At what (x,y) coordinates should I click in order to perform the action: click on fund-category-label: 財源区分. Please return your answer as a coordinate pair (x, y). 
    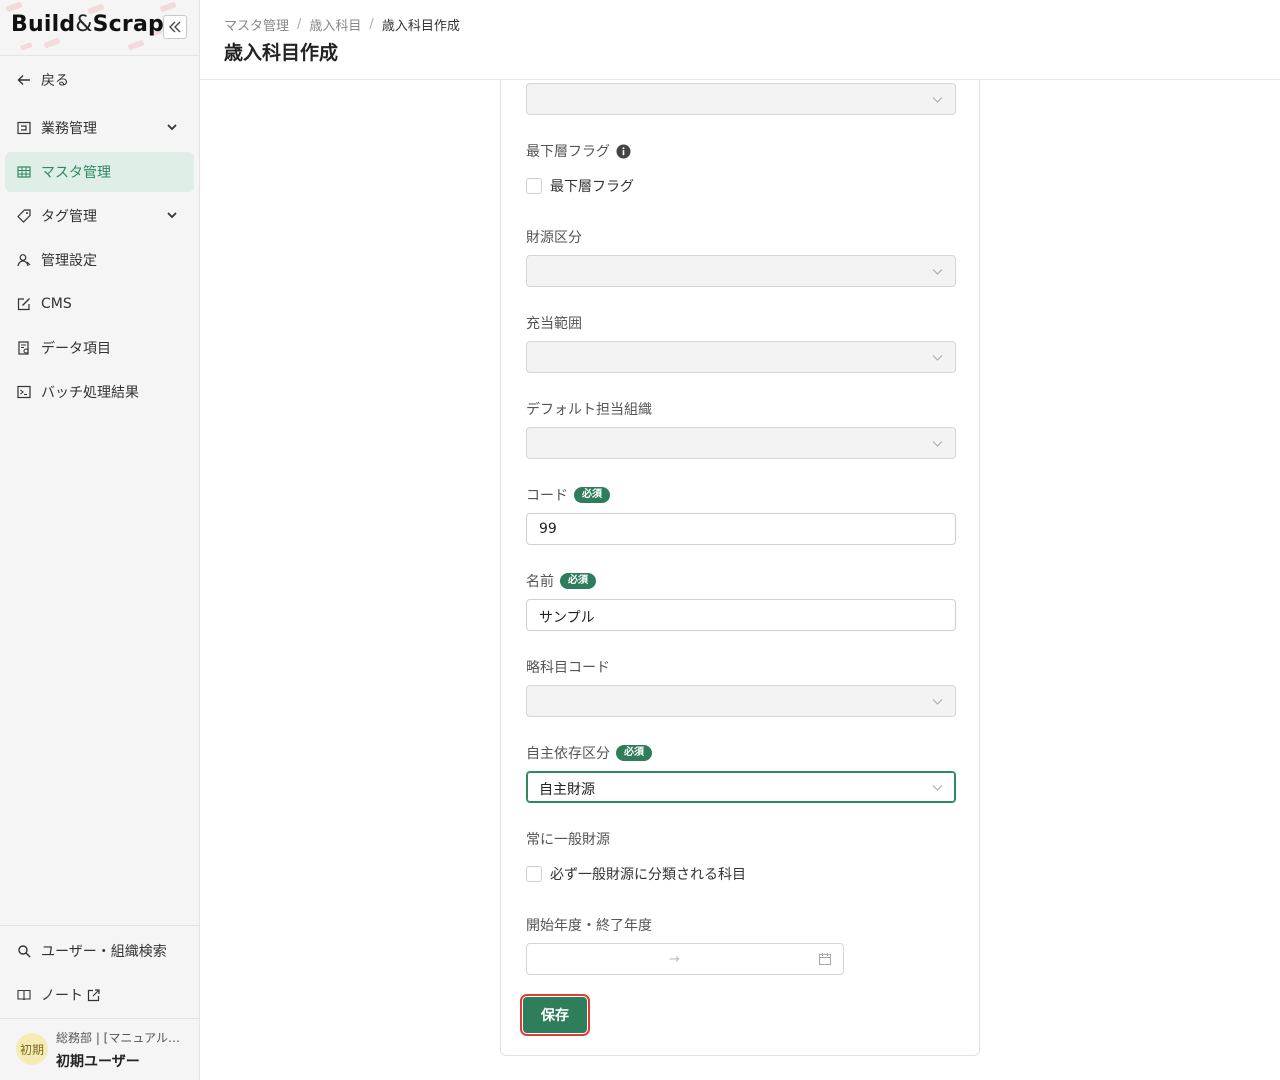
    Looking at the image, I should click on (554, 238).